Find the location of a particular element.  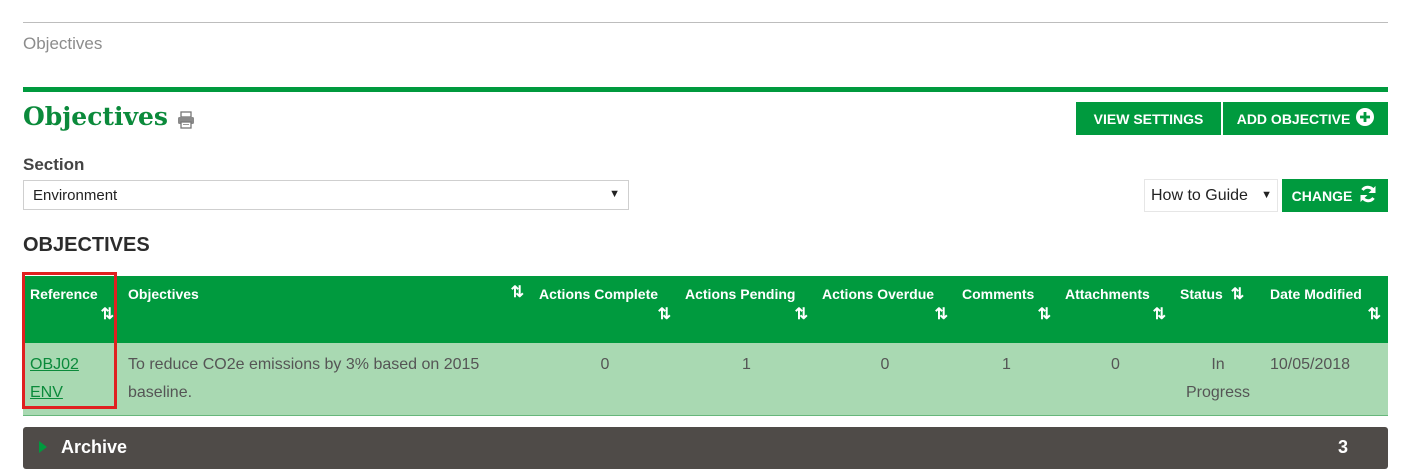

add-objective-button: ADD OBJECTIVE is located at coordinates (1305, 118).